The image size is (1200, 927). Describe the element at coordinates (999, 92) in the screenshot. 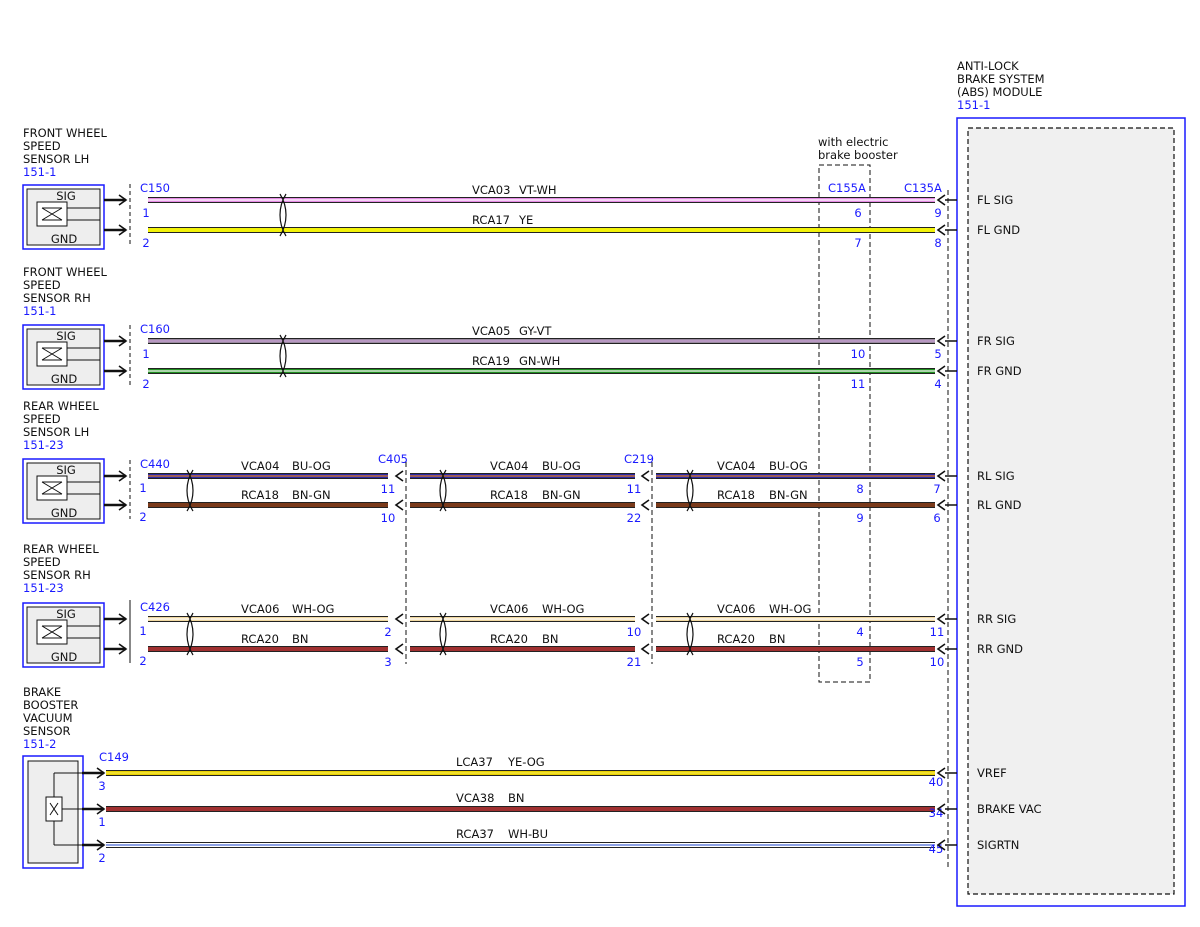

I see `abs-module-title-line-3: (ABS) MODULE` at that location.